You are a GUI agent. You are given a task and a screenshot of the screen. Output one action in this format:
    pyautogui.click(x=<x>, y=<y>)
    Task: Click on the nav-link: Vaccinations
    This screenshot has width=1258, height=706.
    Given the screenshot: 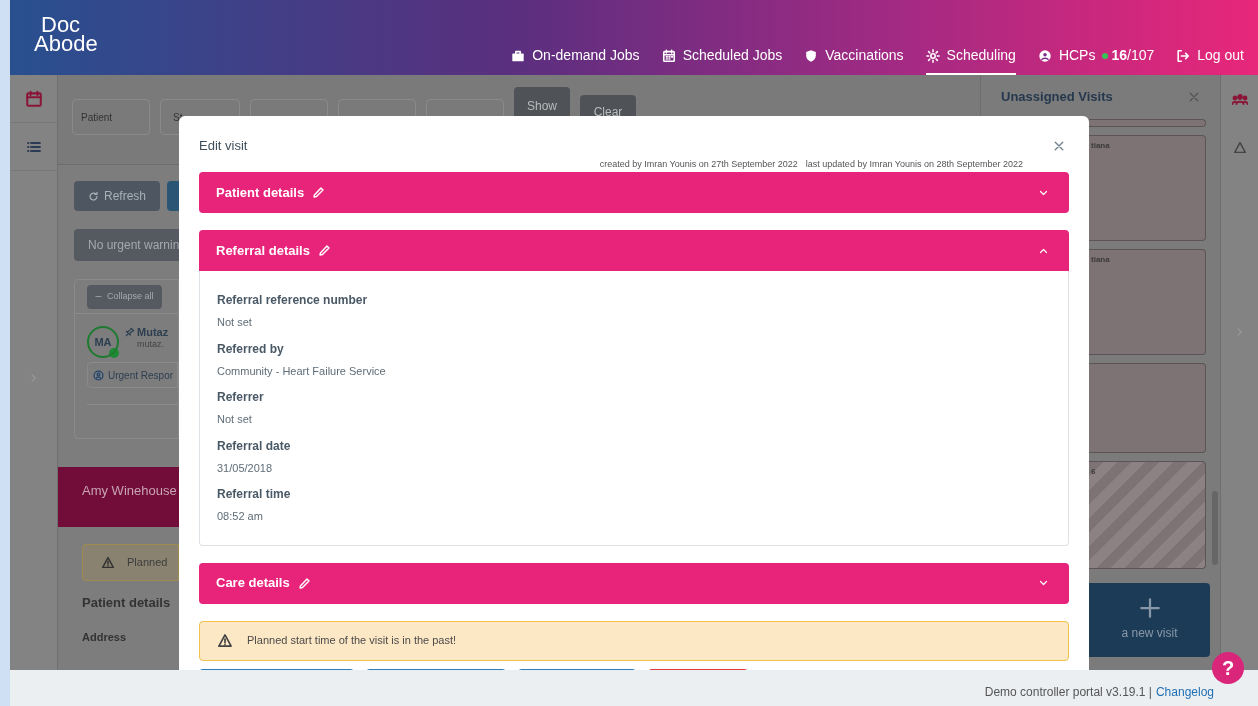 What is the action you would take?
    pyautogui.click(x=854, y=60)
    